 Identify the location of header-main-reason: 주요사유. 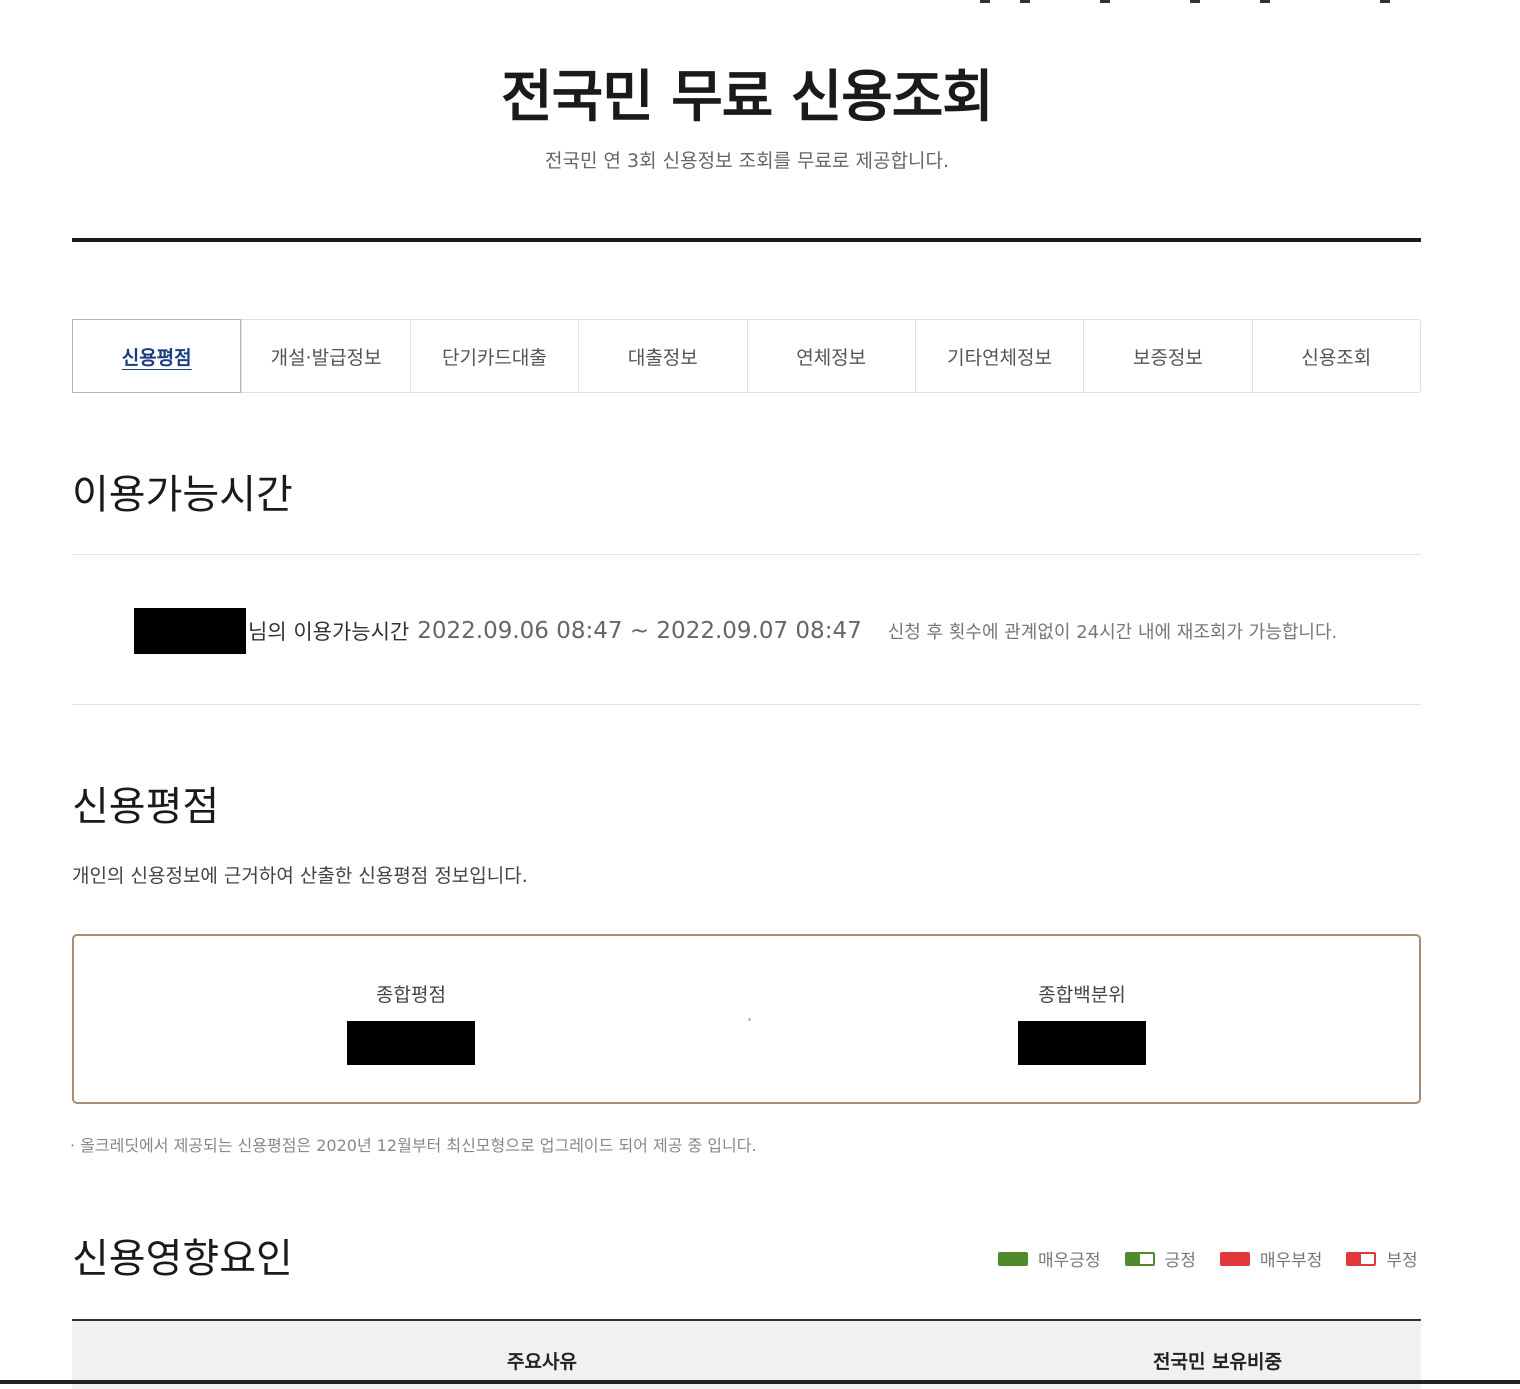
(542, 1362).